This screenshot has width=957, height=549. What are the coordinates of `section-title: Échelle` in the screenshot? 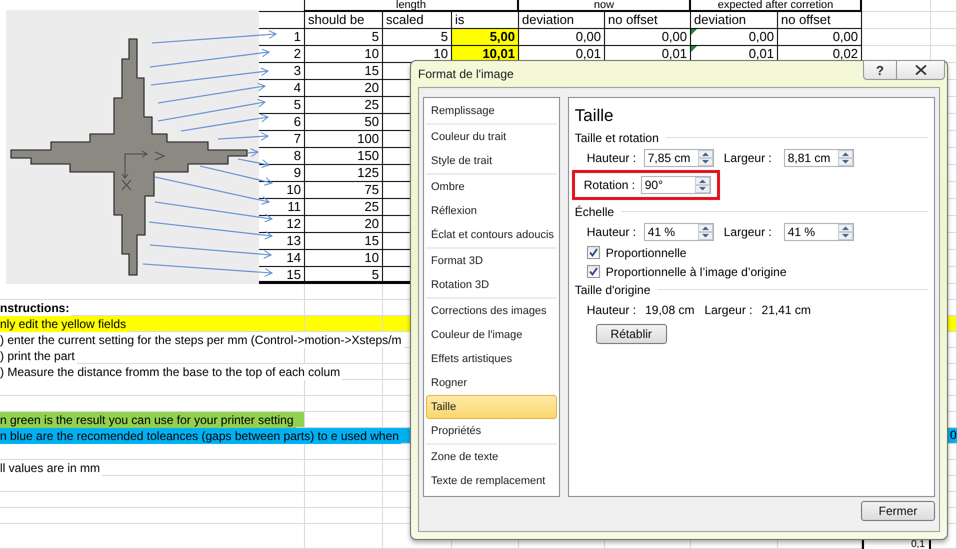 It's located at (594, 211).